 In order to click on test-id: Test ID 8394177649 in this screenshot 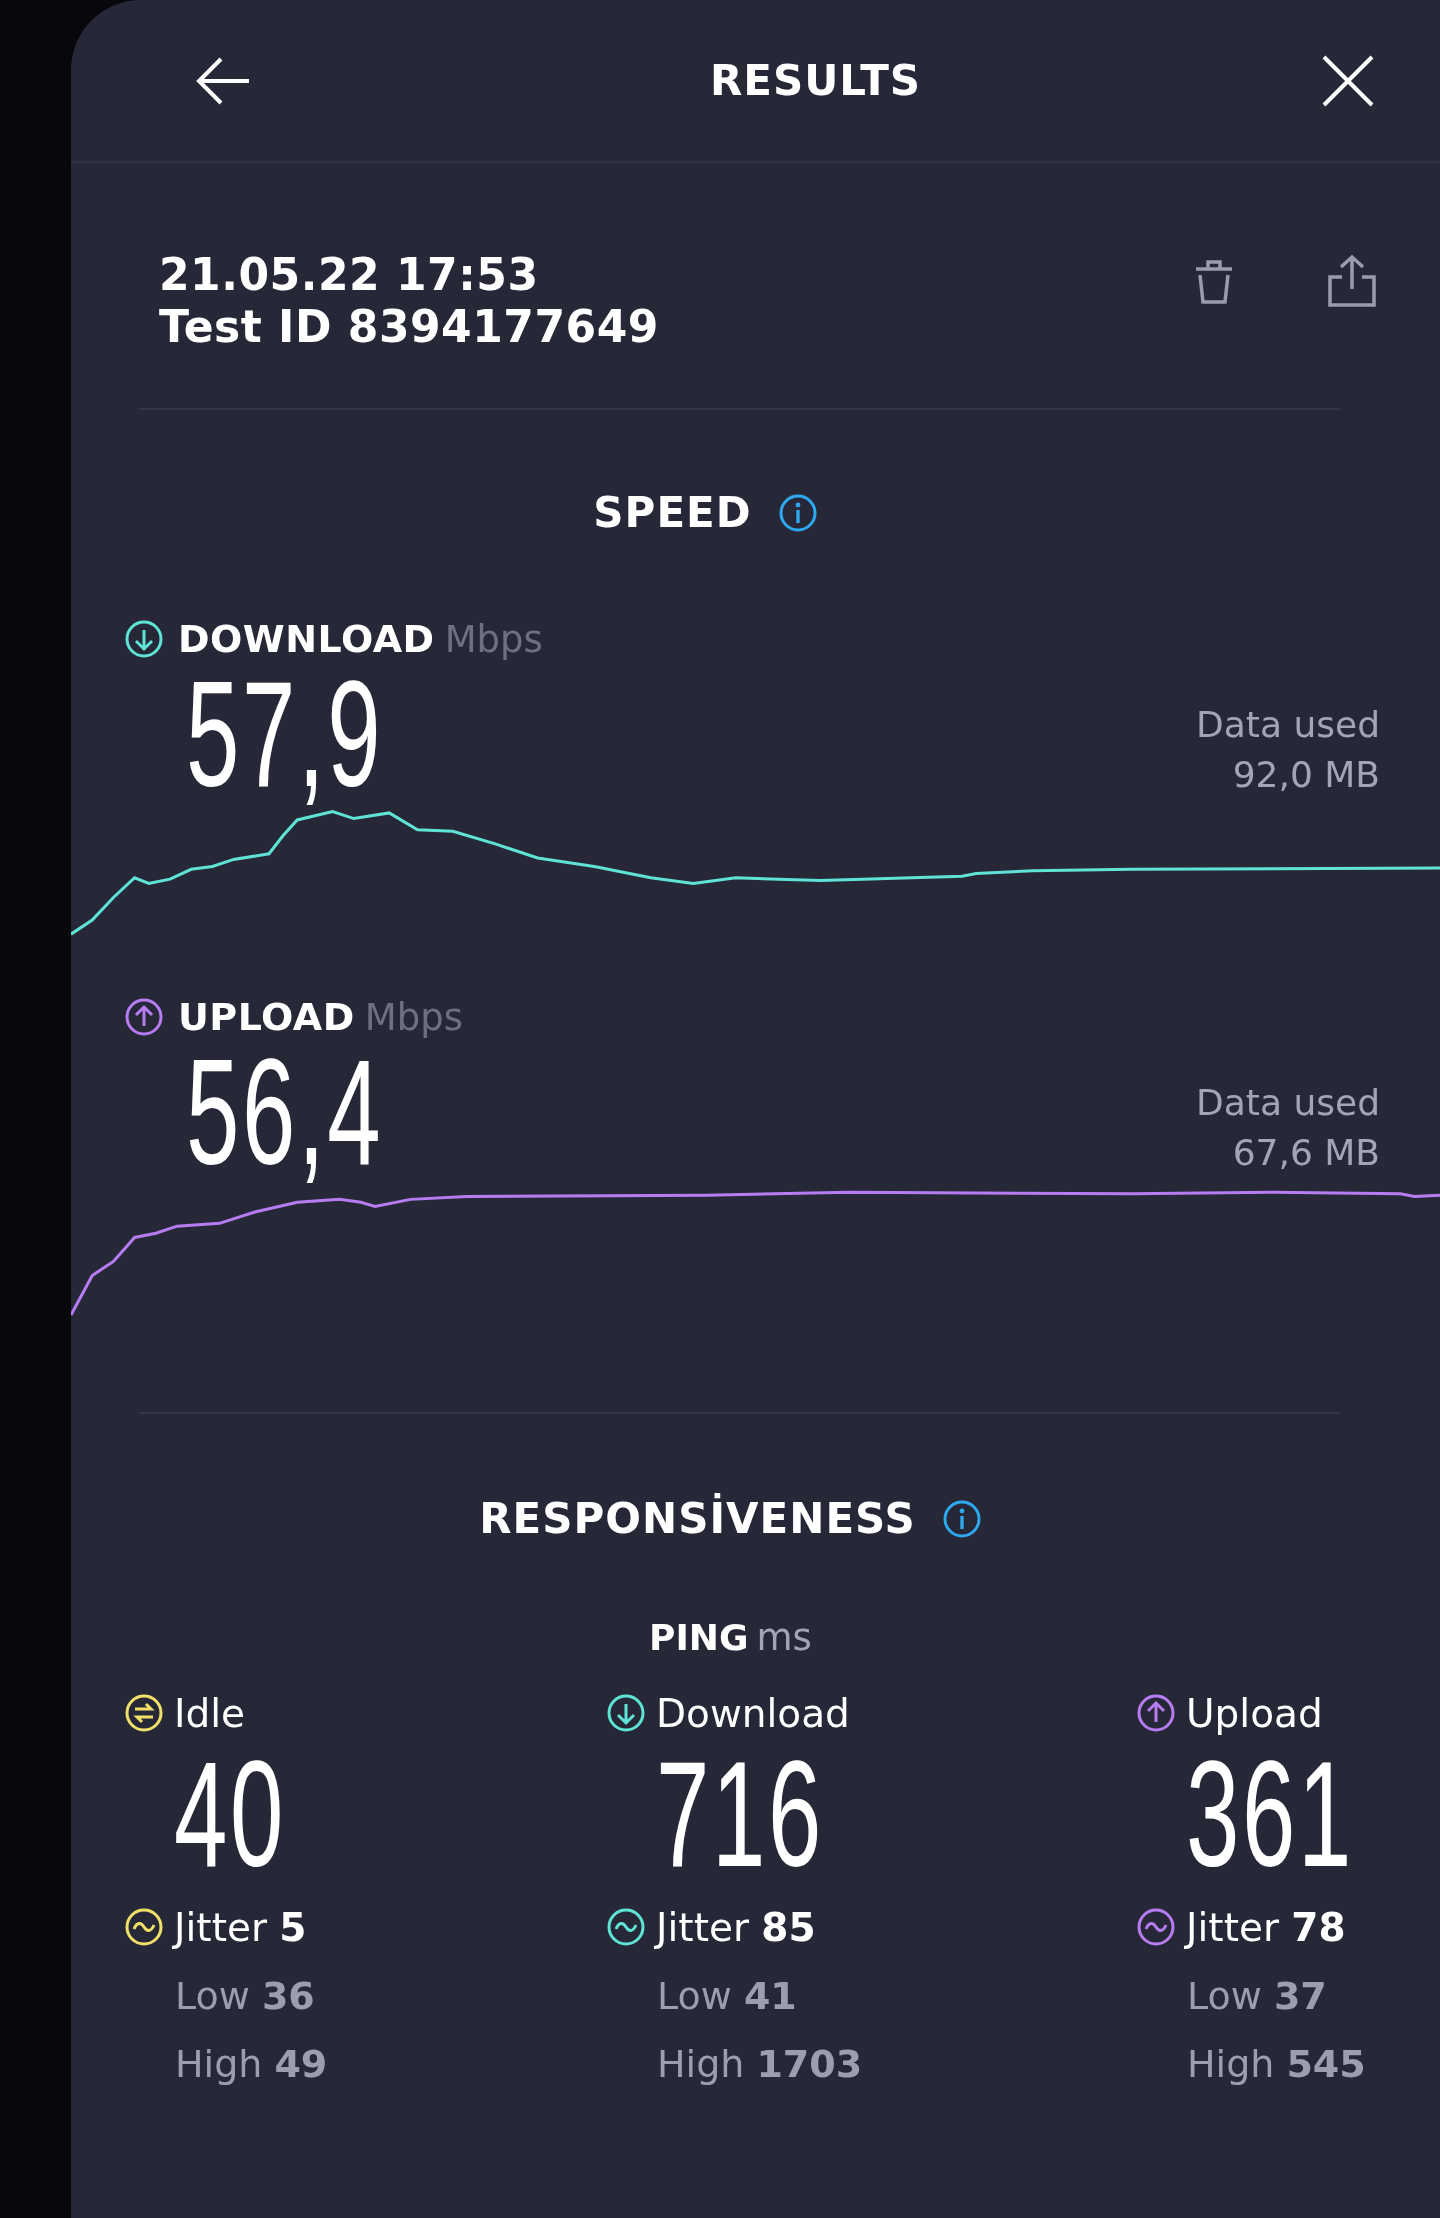, I will do `click(409, 326)`.